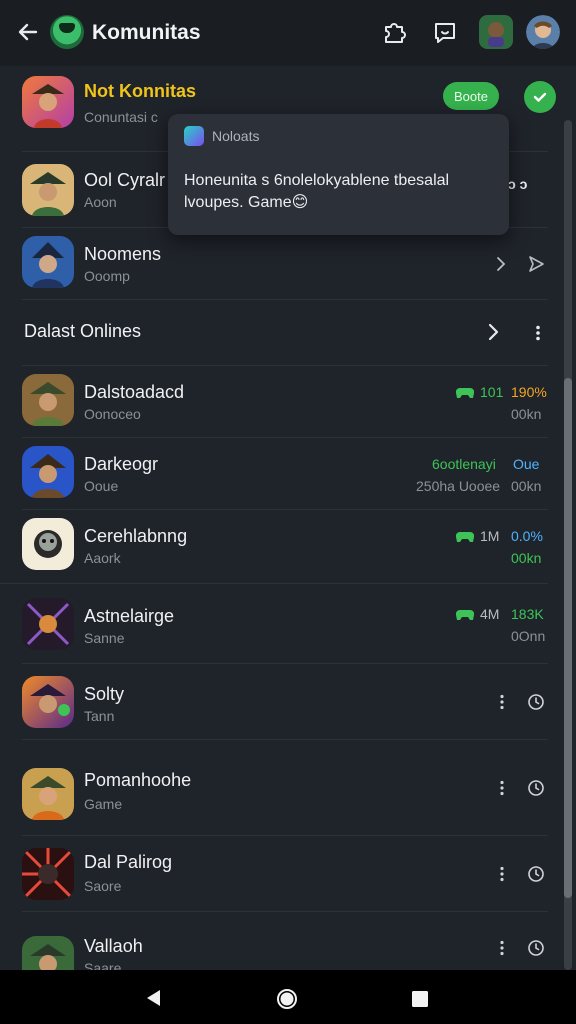  I want to click on community-subtitle: Conuntasi c, so click(121, 117).